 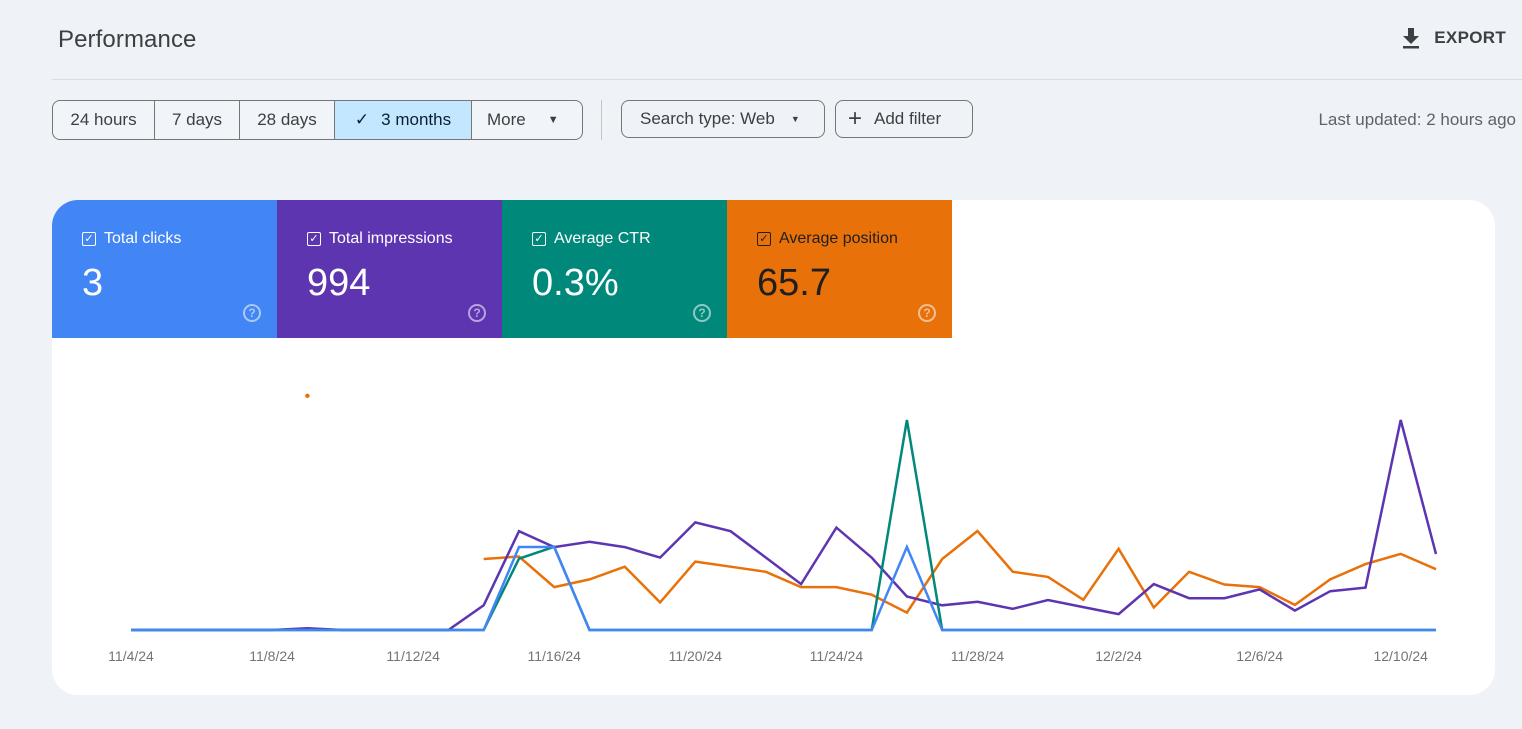 I want to click on x-tick-label: 12/6/24, so click(x=1259, y=656).